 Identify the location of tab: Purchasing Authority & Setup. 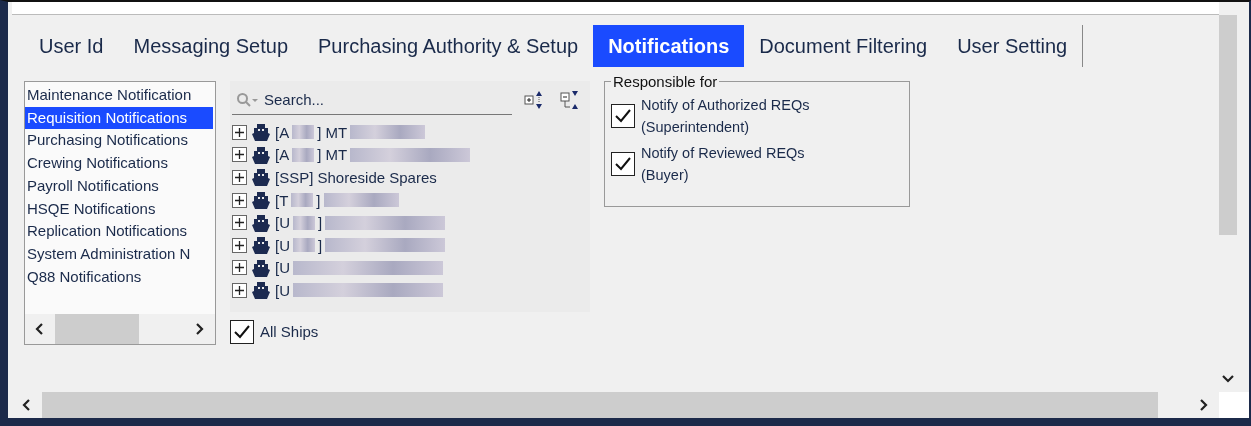
(448, 46).